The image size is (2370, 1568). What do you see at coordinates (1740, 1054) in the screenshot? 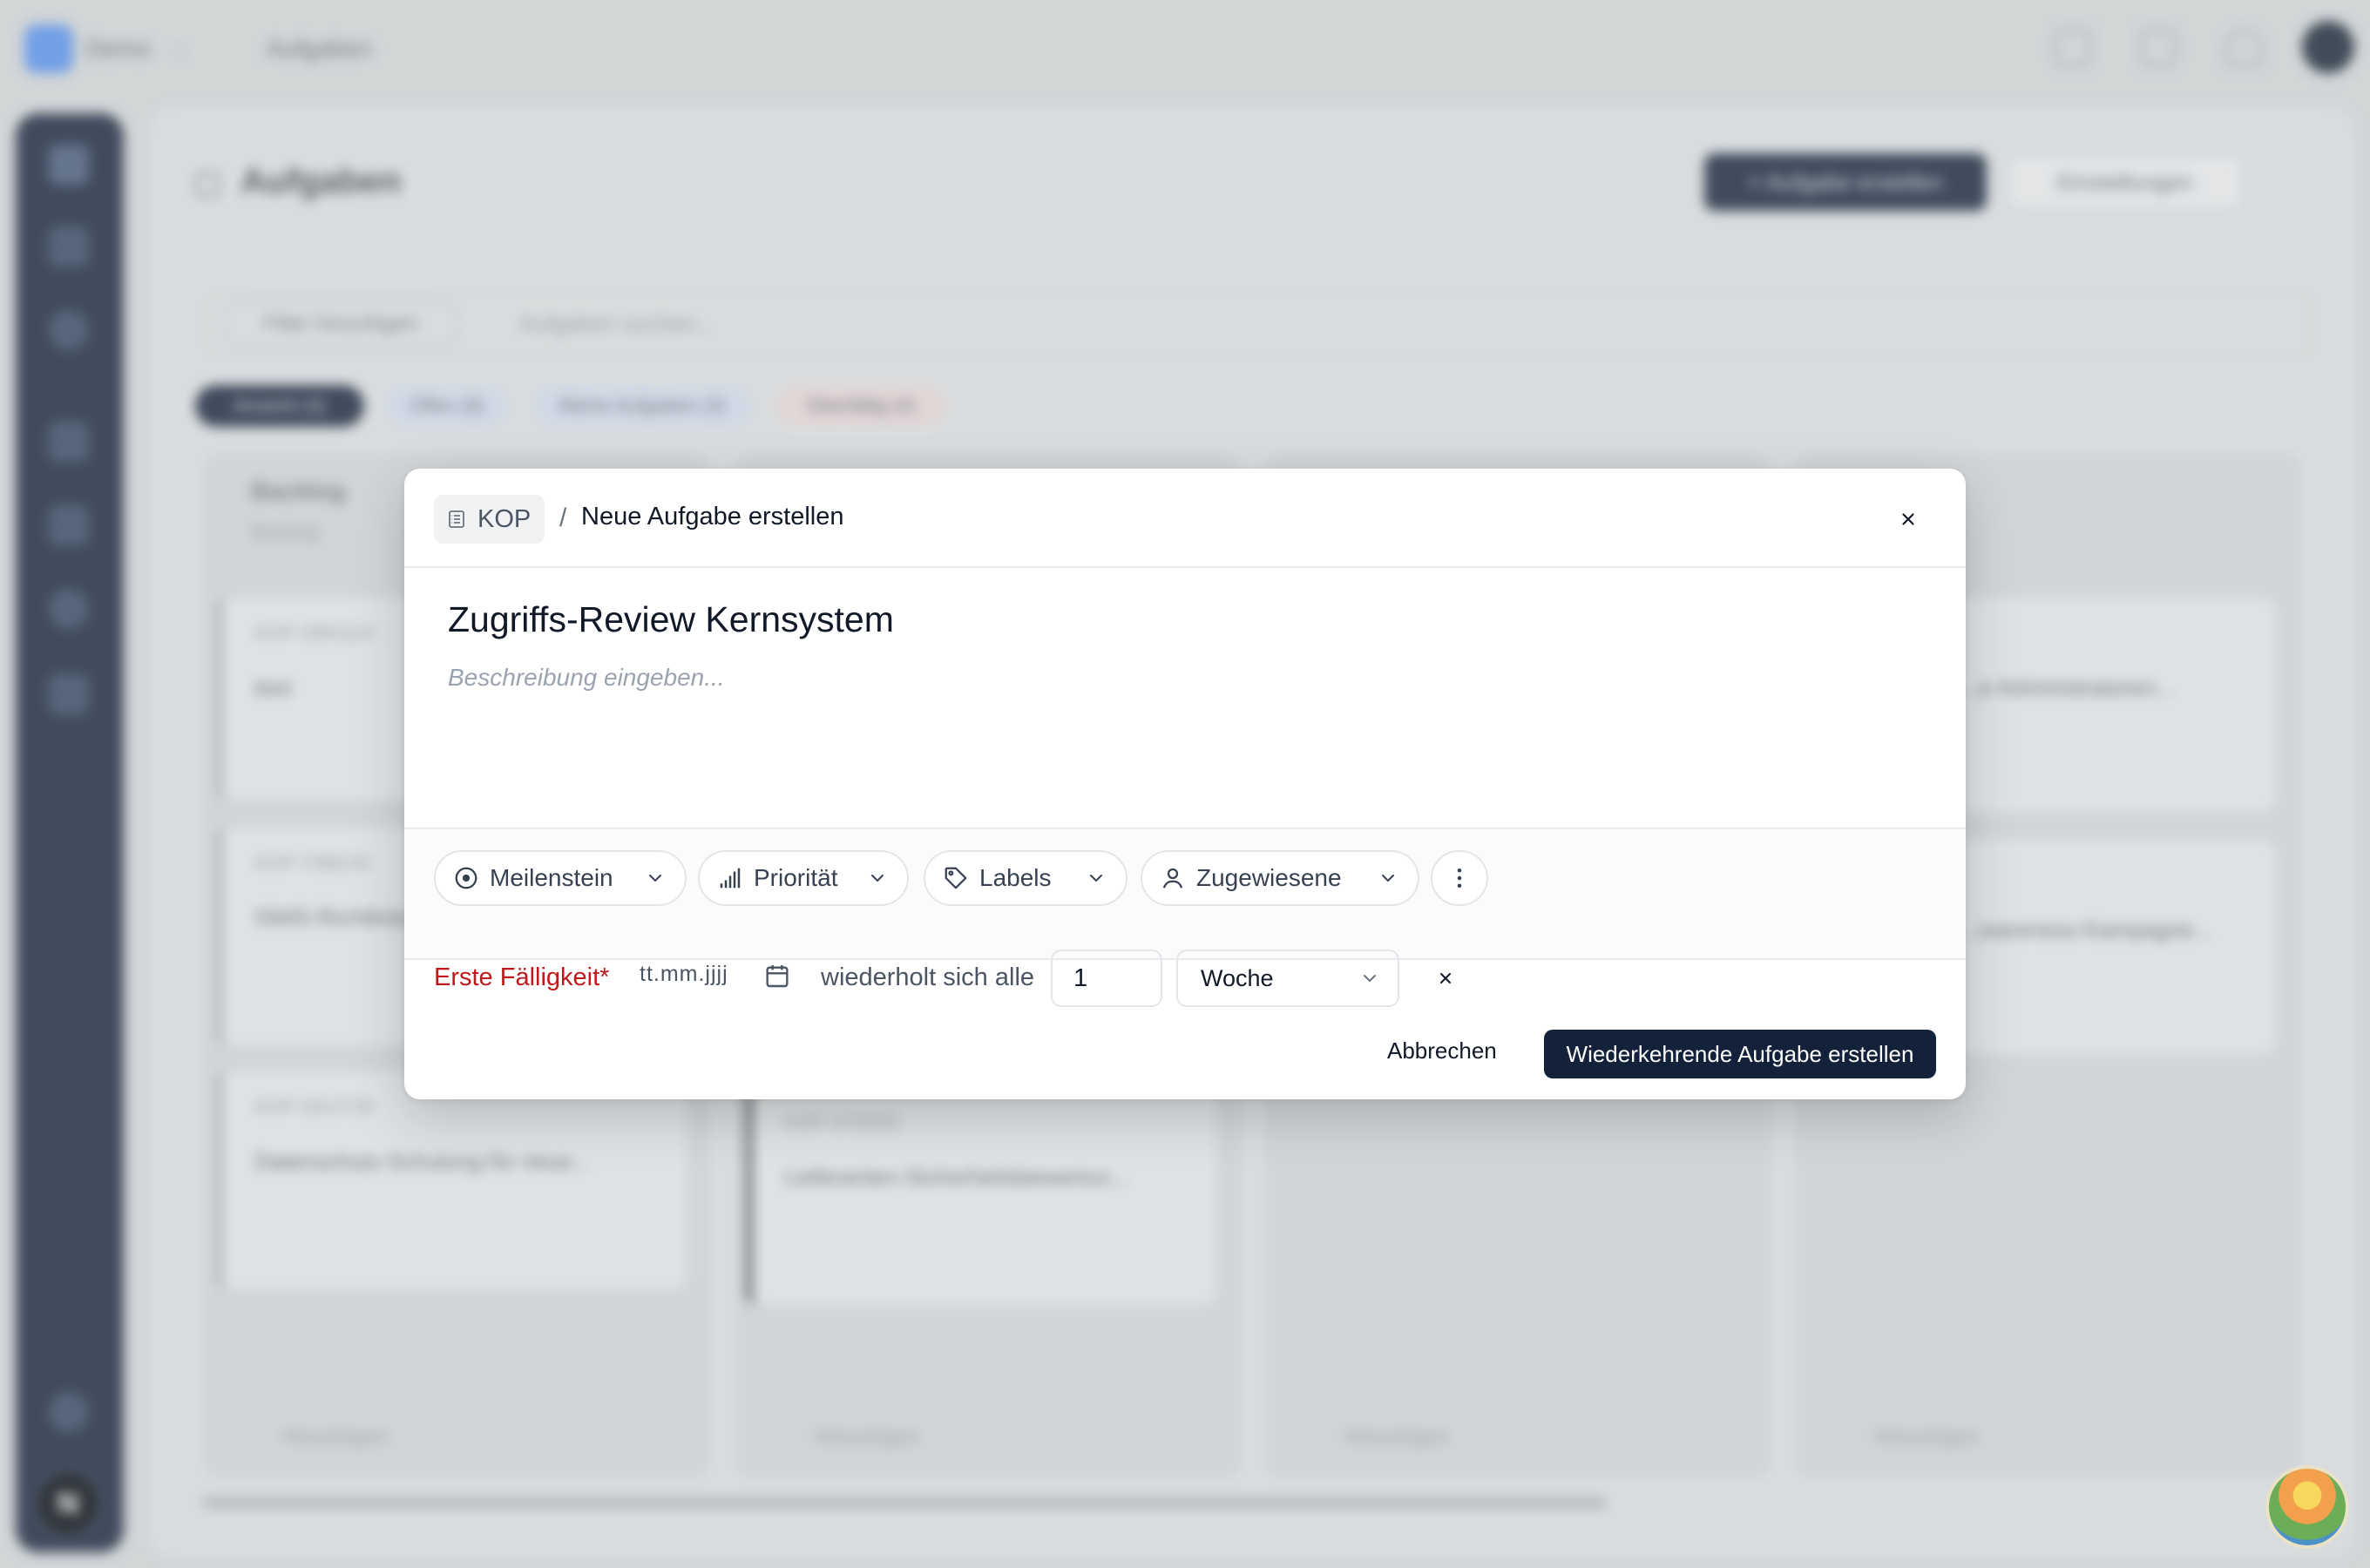
I see `create-recurring-task-button: Wiederkehrende Aufgabe erstellen` at bounding box center [1740, 1054].